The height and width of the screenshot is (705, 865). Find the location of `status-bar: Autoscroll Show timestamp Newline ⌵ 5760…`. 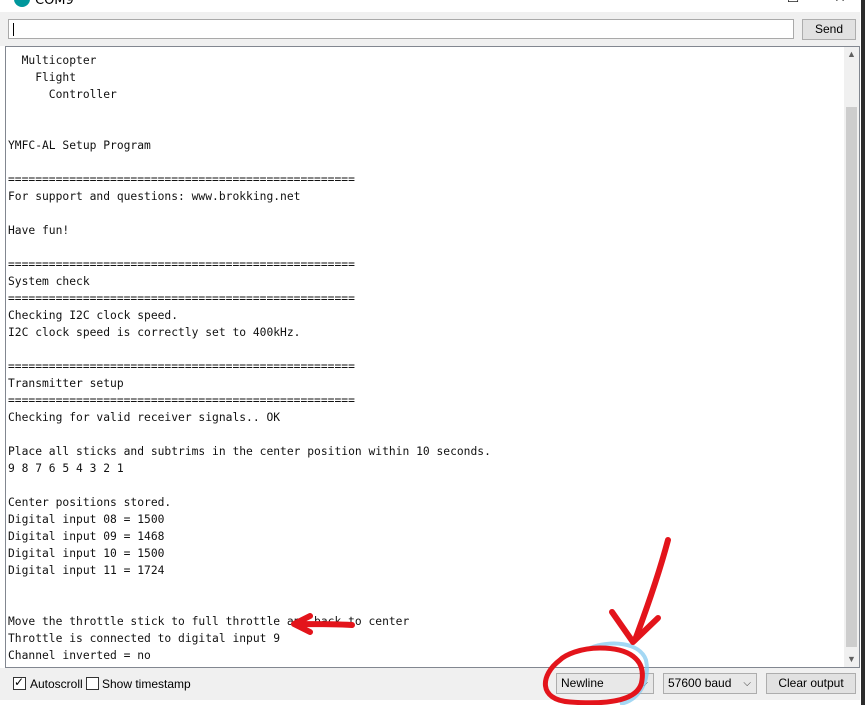

status-bar: Autoscroll Show timestamp Newline ⌵ 5760… is located at coordinates (430, 684).